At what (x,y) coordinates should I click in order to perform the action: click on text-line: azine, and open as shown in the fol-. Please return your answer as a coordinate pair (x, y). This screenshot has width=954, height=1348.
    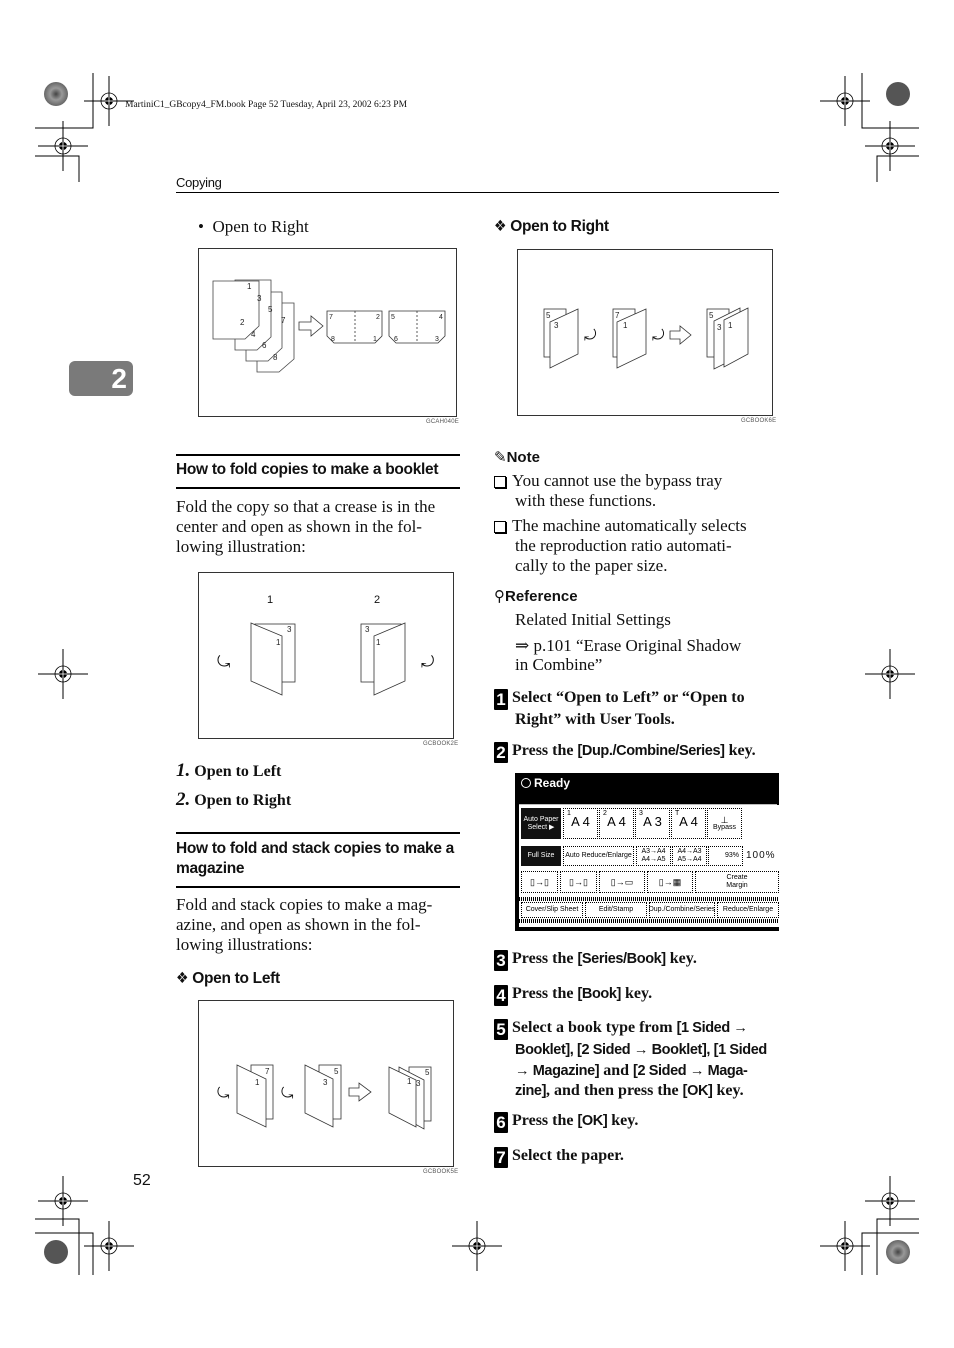
    Looking at the image, I should click on (298, 924).